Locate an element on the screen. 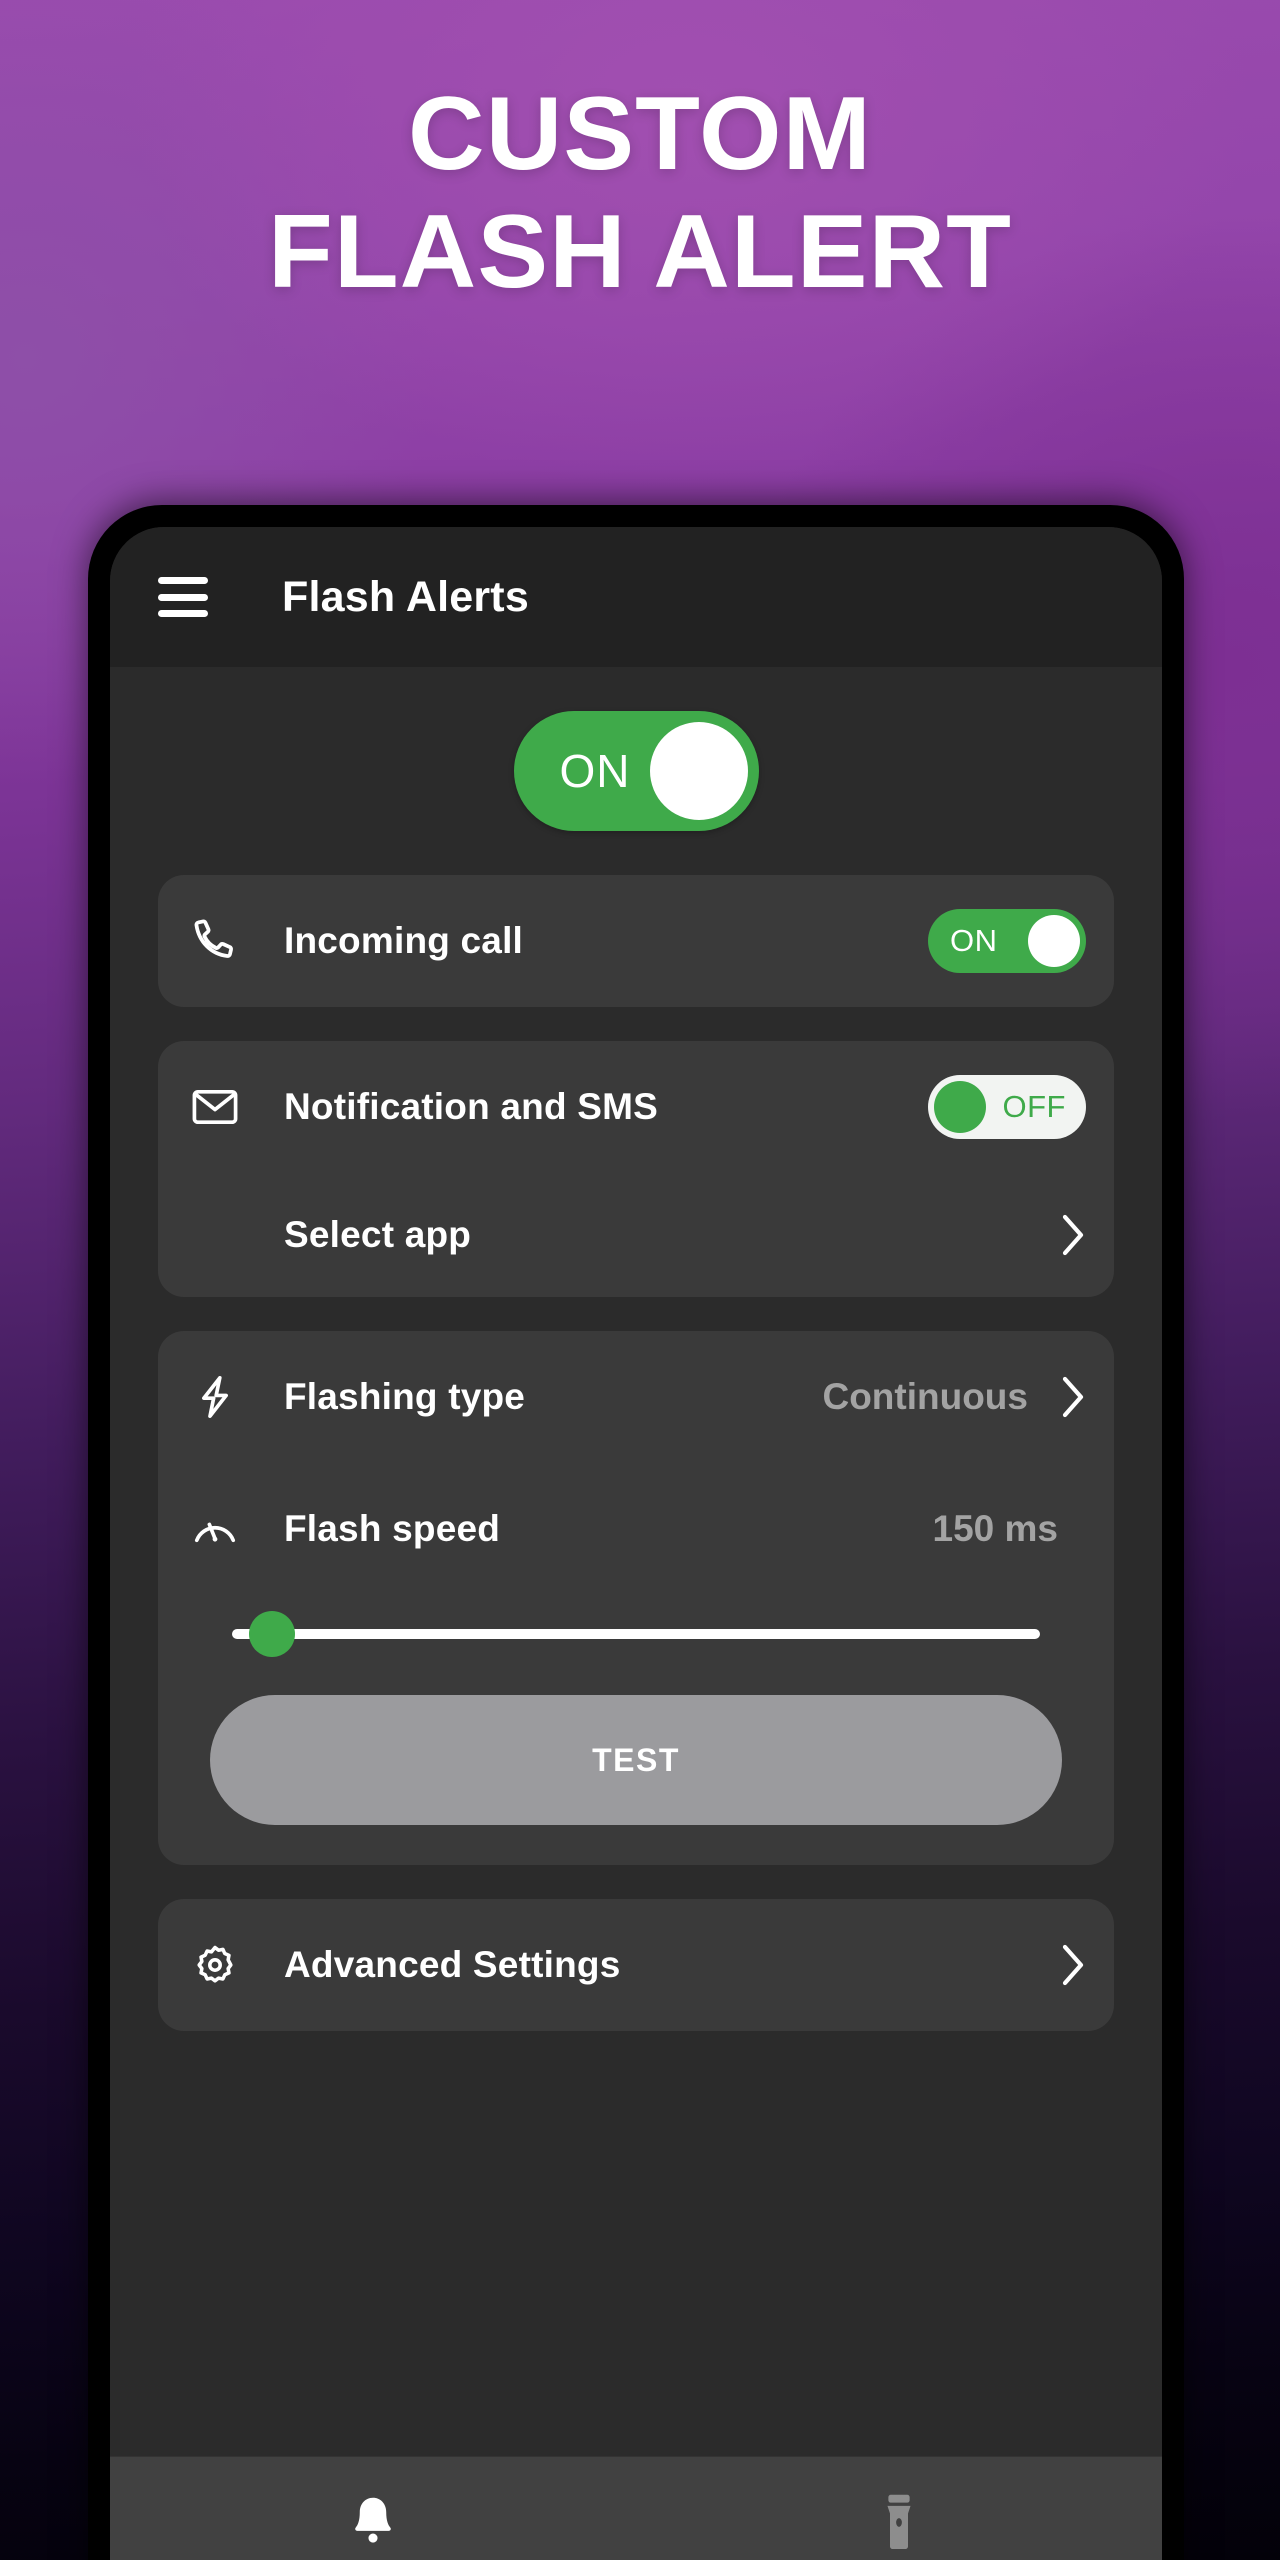 The height and width of the screenshot is (2560, 1280). hamburger-menu-icon is located at coordinates (183, 597).